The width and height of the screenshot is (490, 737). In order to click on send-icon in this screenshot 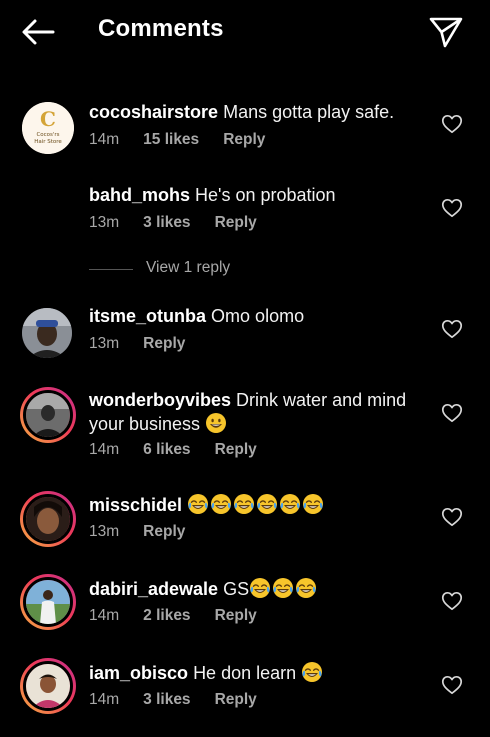, I will do `click(446, 32)`.